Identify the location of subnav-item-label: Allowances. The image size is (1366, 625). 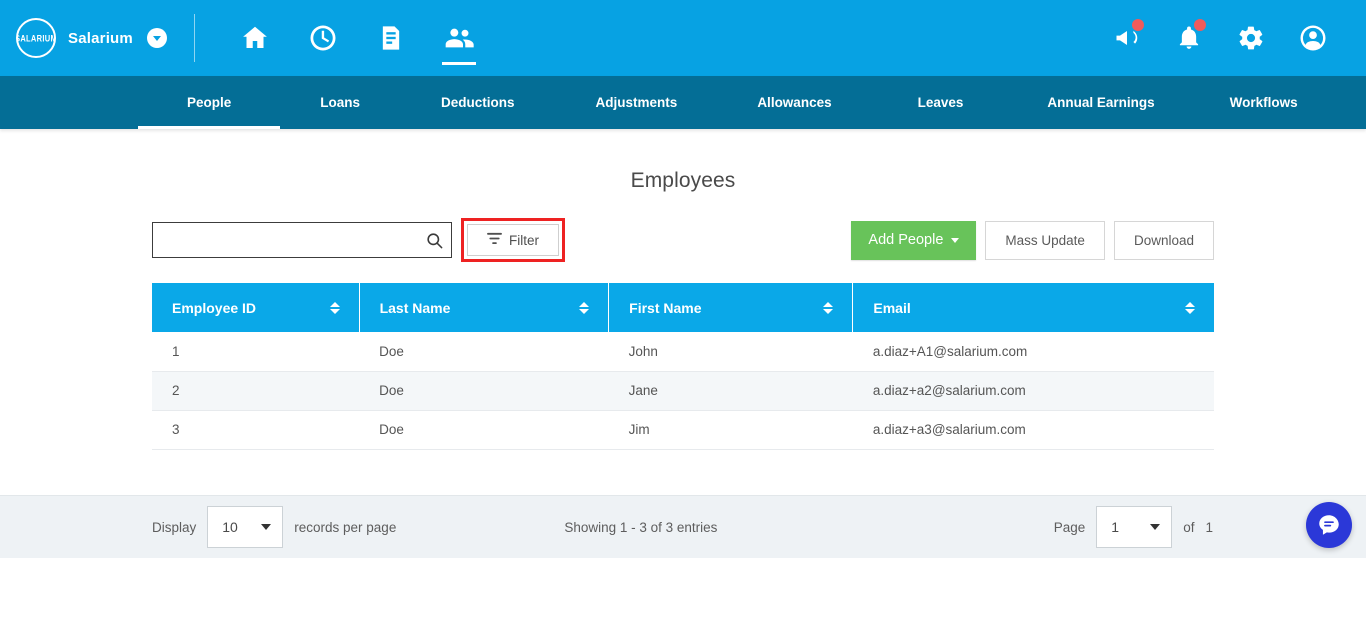
(794, 102).